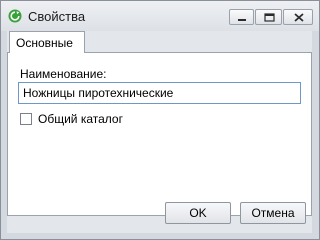 Image resolution: width=320 pixels, height=240 pixels. I want to click on maximize-icon, so click(269, 17).